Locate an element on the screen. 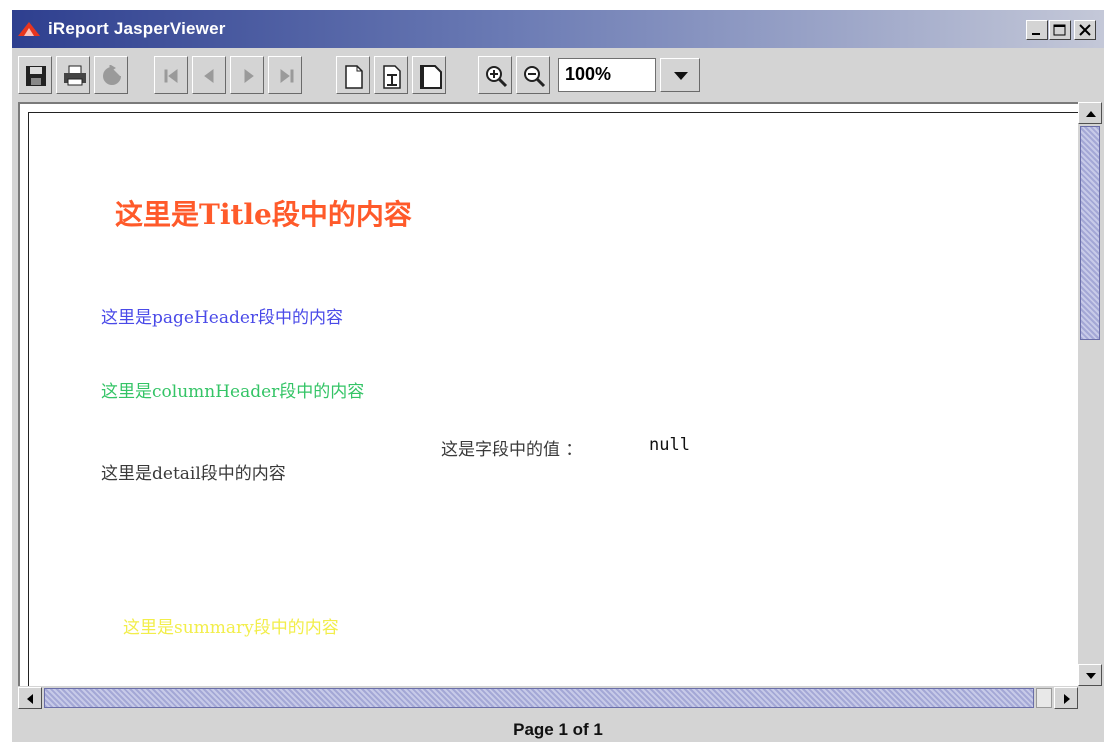  save-icon is located at coordinates (36, 76).